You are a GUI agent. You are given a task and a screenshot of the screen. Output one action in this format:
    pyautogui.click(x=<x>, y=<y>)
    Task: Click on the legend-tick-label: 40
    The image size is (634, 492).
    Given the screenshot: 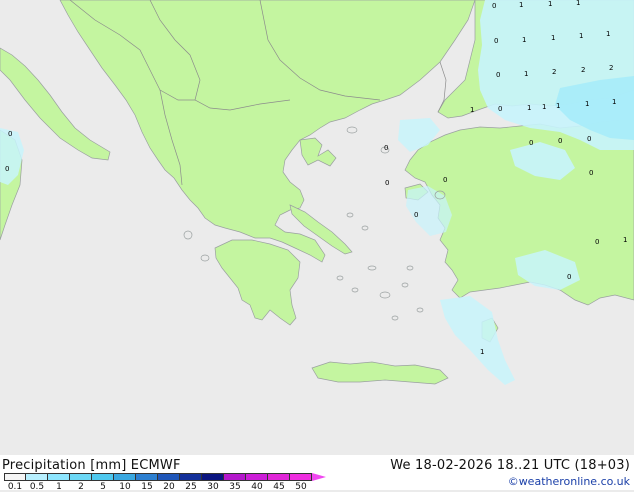 What is the action you would take?
    pyautogui.click(x=257, y=487)
    